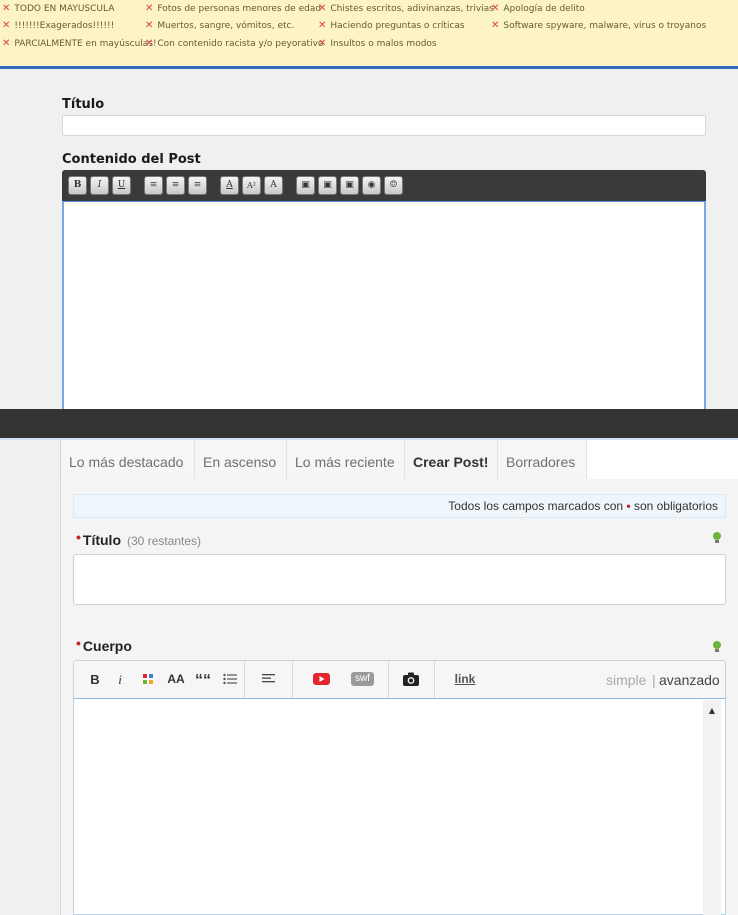 The width and height of the screenshot is (738, 915). I want to click on swf-button: swf, so click(362, 679).